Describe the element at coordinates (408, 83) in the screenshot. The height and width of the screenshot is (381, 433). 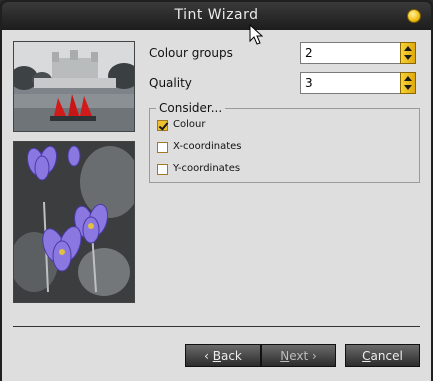
I see `quality-stepper` at that location.